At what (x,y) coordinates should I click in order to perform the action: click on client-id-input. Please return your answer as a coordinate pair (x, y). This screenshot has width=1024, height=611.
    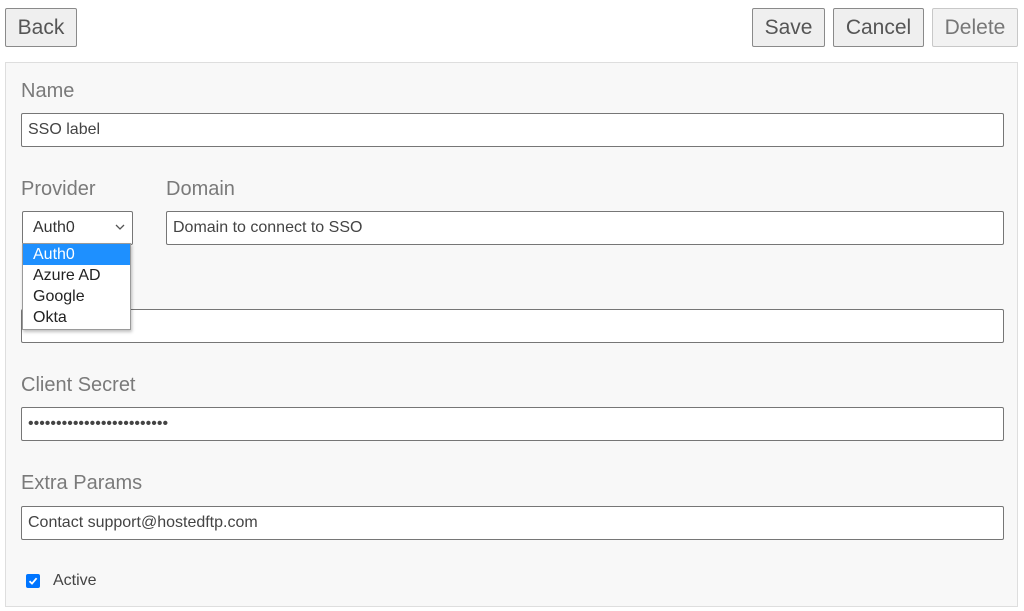
    Looking at the image, I should click on (512, 326).